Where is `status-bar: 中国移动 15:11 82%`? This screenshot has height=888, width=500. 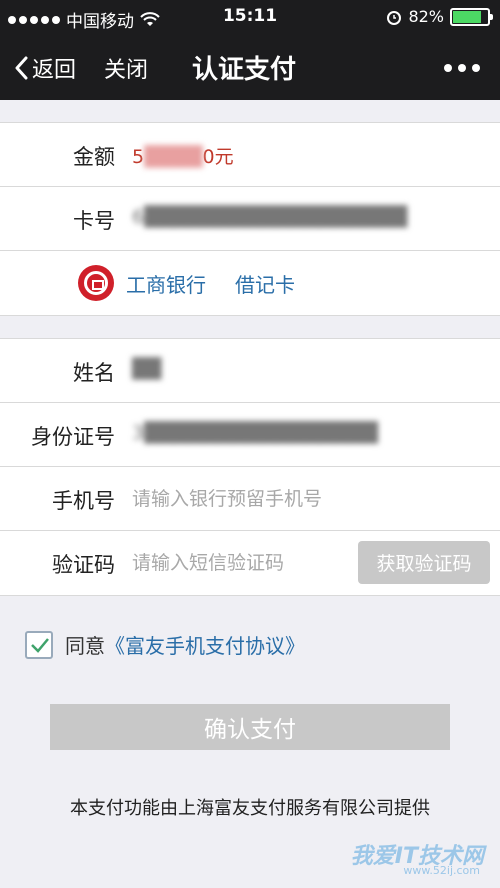
status-bar: 中国移动 15:11 82% is located at coordinates (250, 17).